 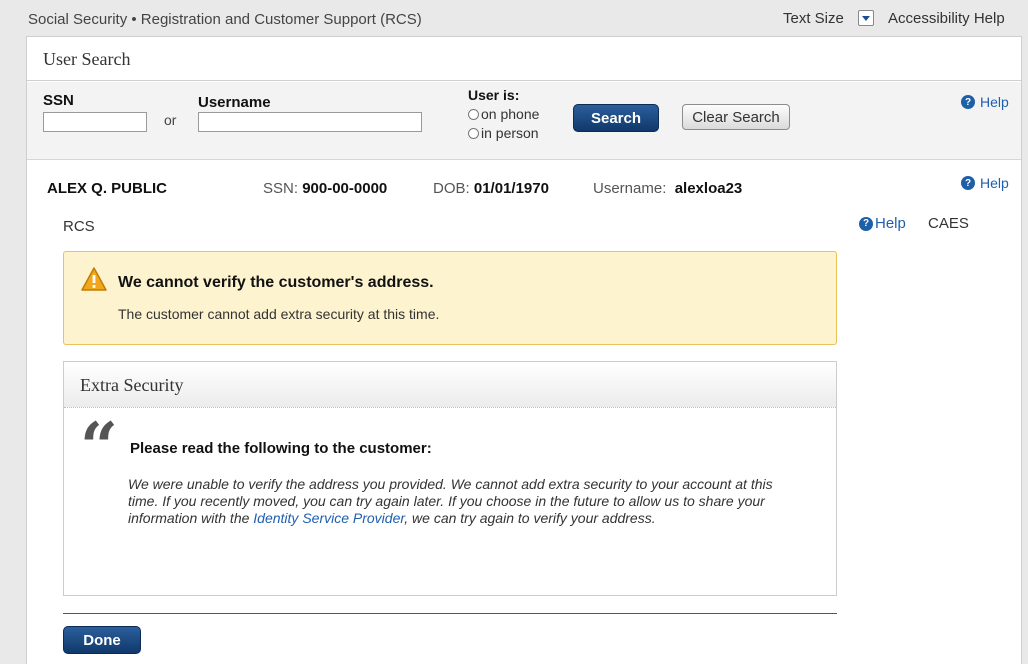 I want to click on identity-service-provider-link: Identity Service Provider, so click(x=328, y=518).